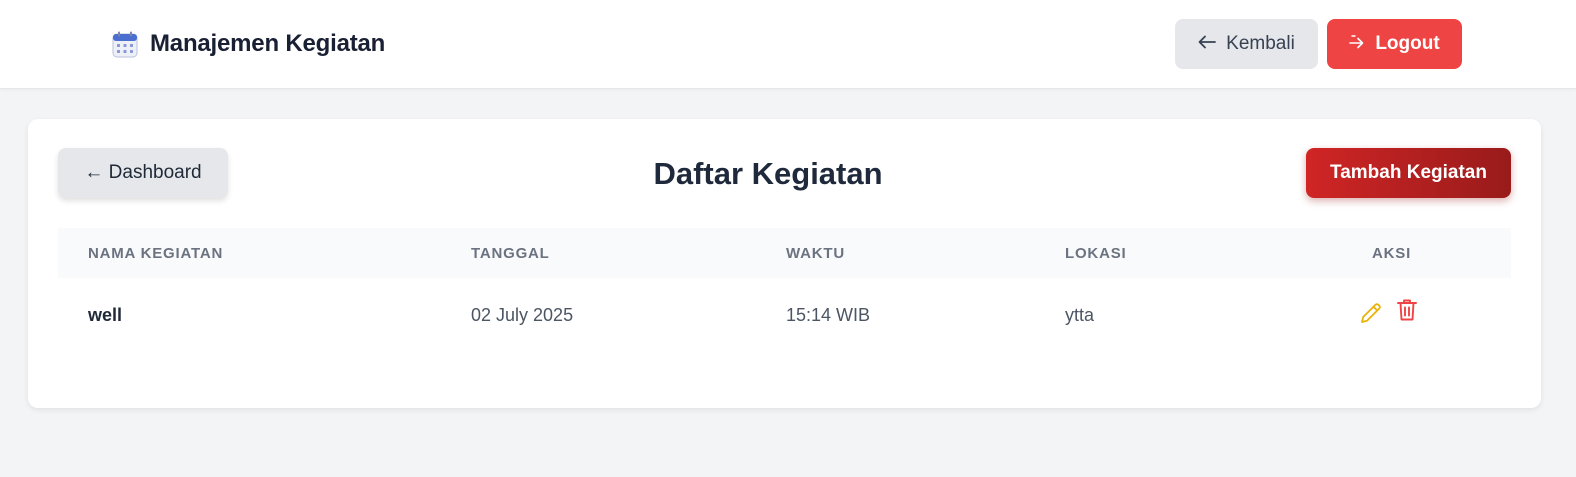 The width and height of the screenshot is (1576, 477). What do you see at coordinates (768, 173) in the screenshot?
I see `page-title: Daftar Kegiatan` at bounding box center [768, 173].